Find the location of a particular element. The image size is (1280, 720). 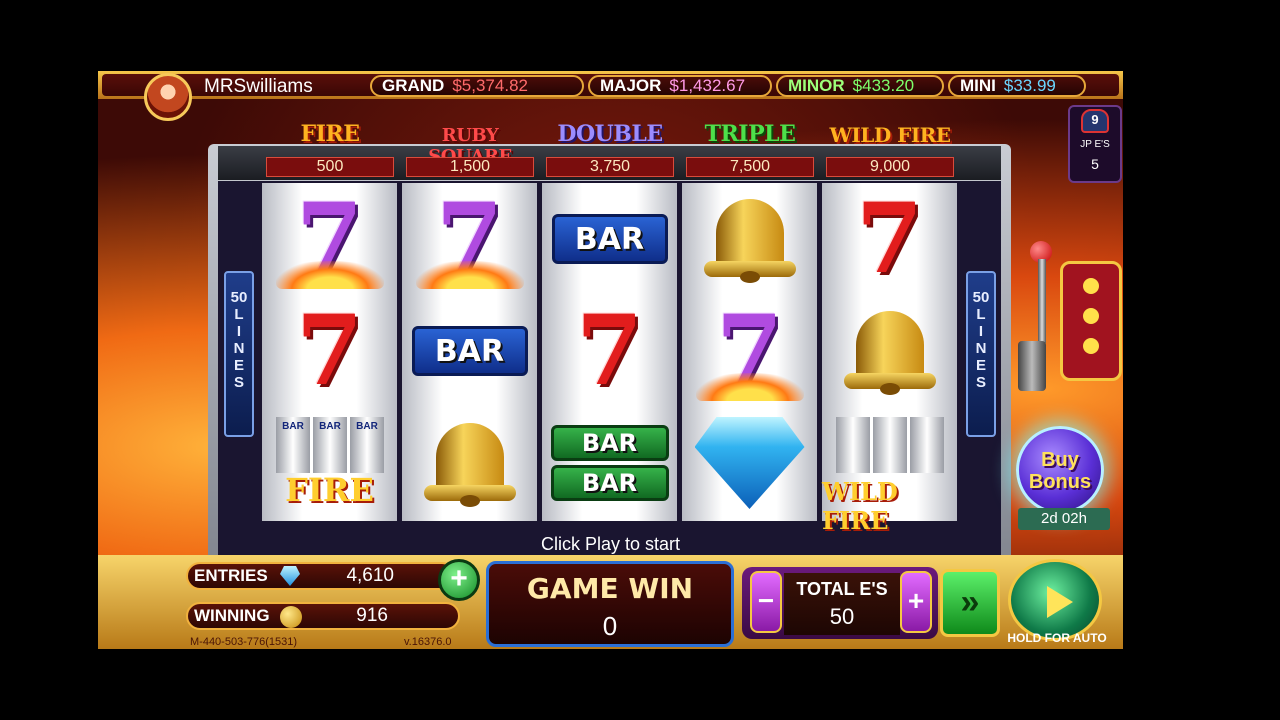

jackpot-major: MAJOR $1,432.67 is located at coordinates (680, 86).